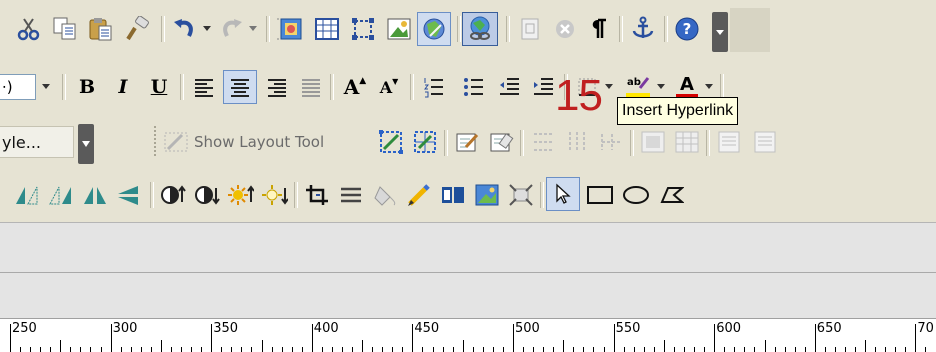  I want to click on grow-font-button: A ▲, so click(355, 87).